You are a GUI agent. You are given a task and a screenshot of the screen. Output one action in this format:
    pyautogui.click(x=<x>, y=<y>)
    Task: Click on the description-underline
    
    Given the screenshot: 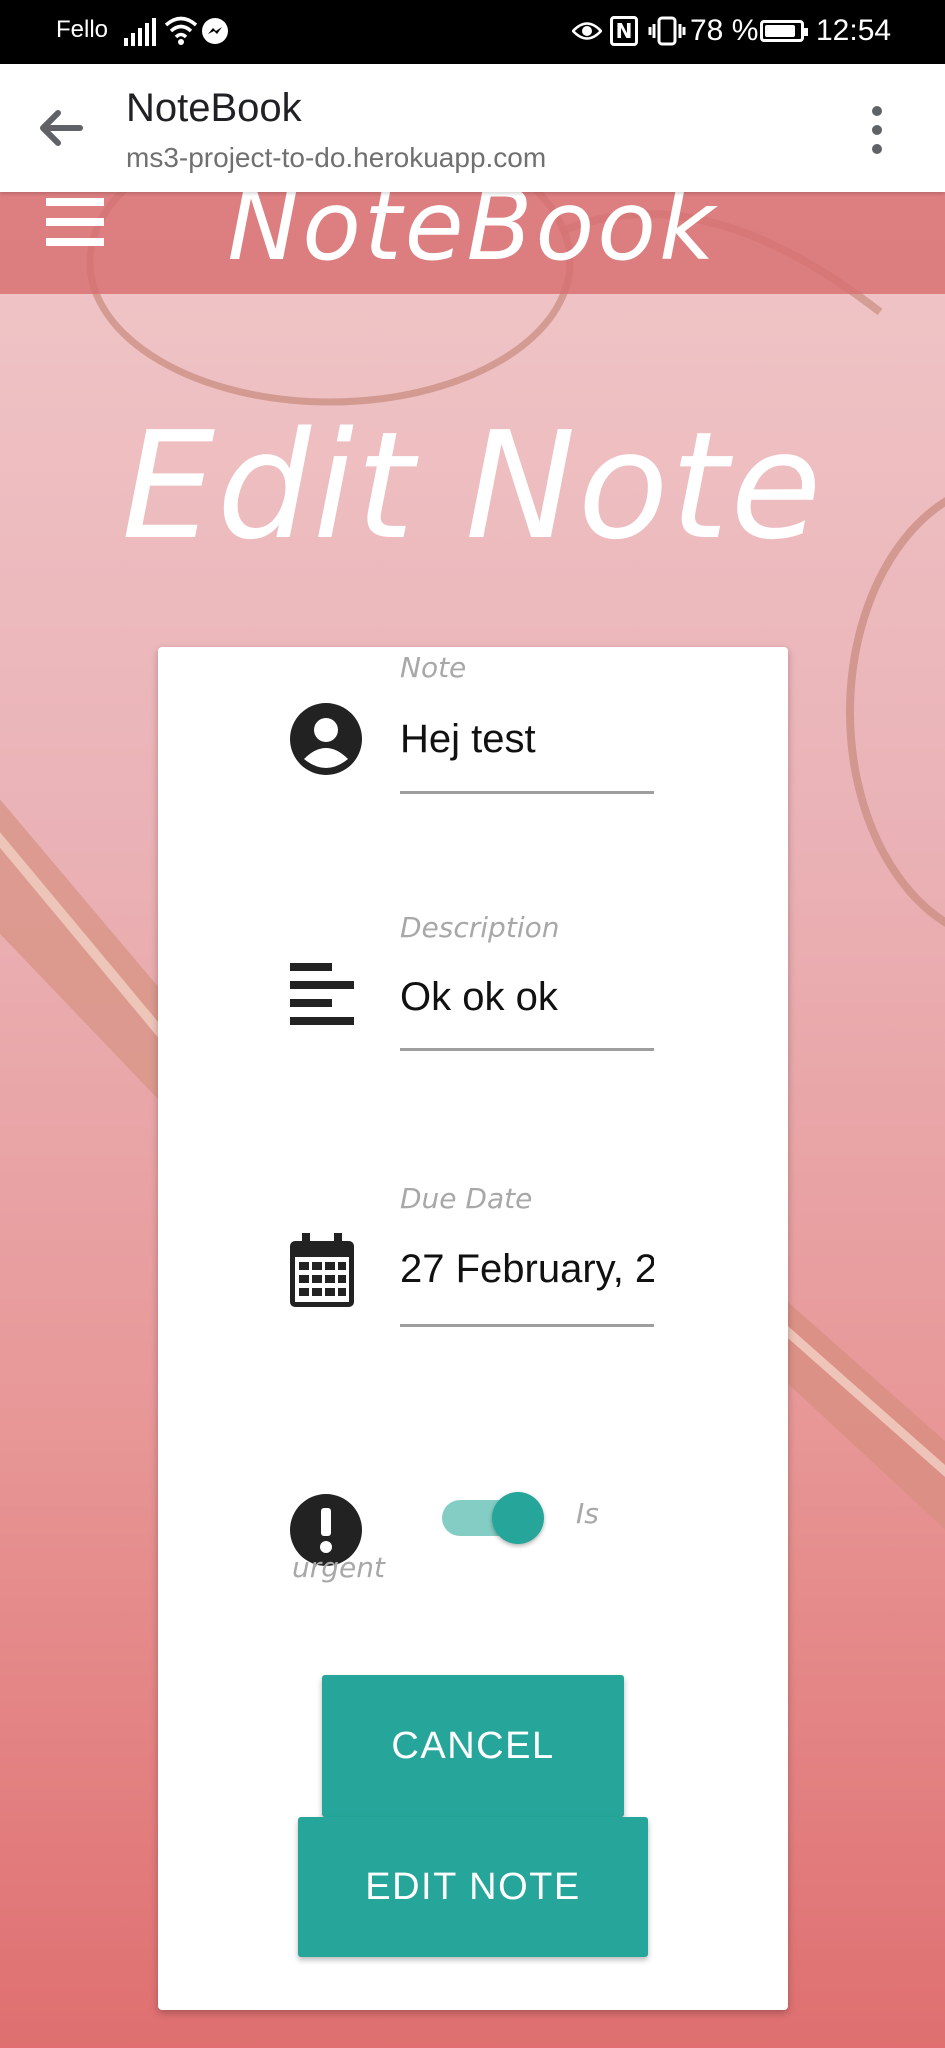 What is the action you would take?
    pyautogui.click(x=527, y=1049)
    